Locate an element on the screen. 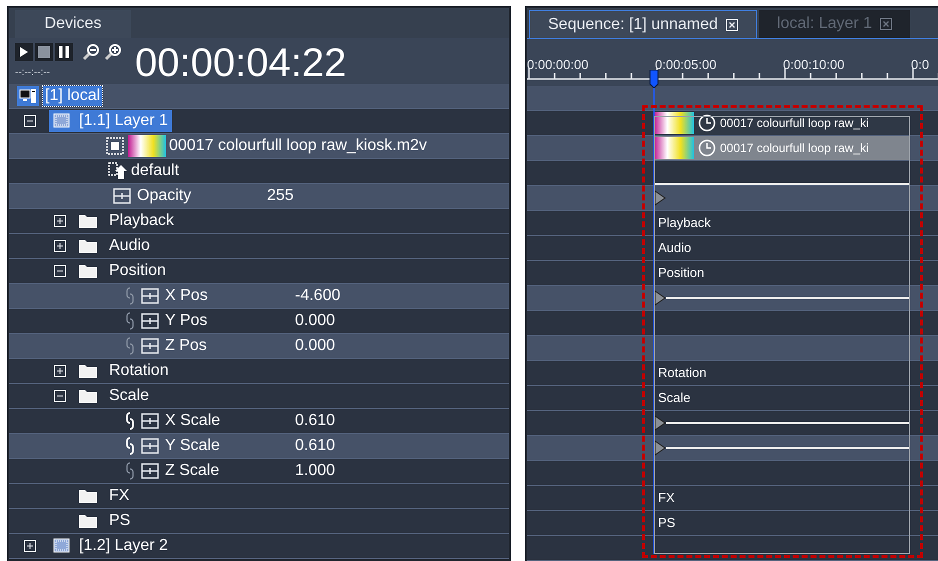 The height and width of the screenshot is (561, 938). track-label: Scale is located at coordinates (674, 398).